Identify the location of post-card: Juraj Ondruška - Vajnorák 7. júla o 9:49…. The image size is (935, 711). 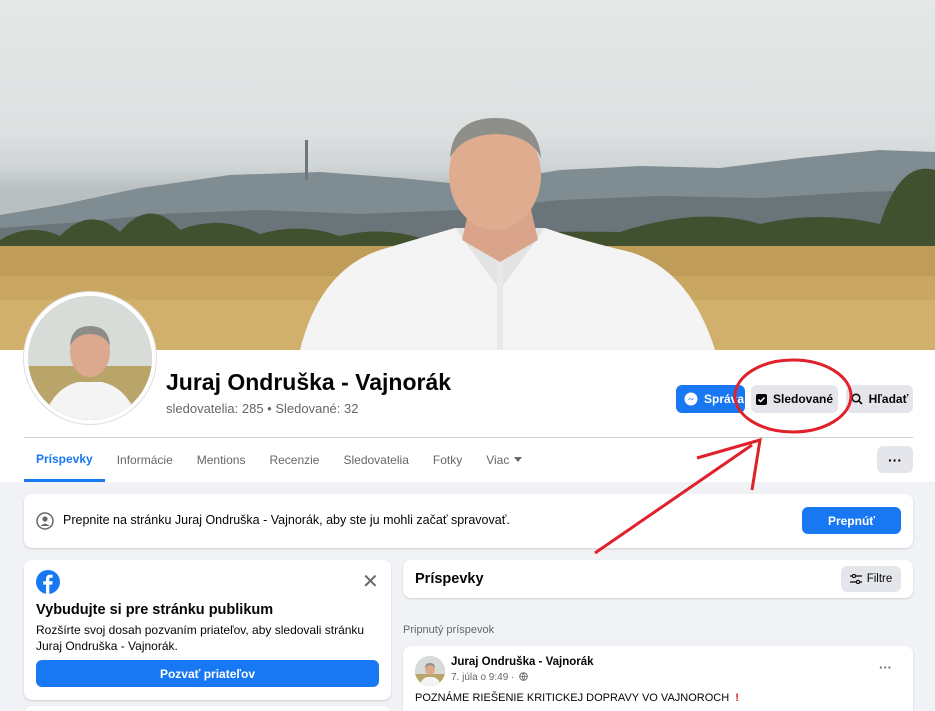
(658, 678).